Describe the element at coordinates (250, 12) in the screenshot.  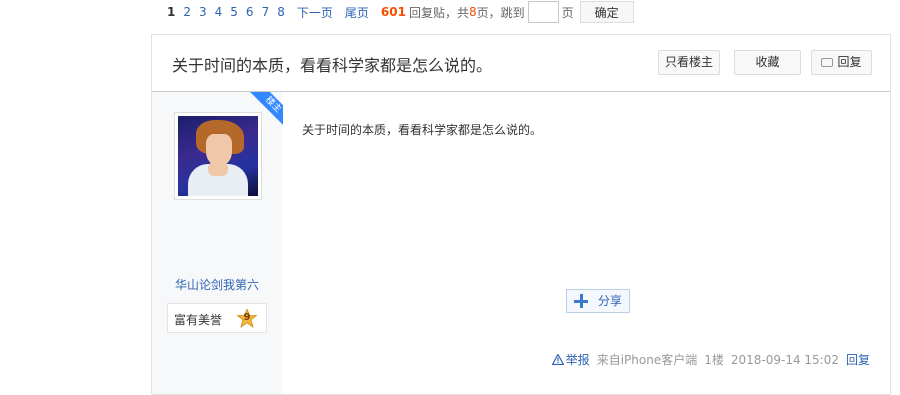
I see `page-6-link: 6` at that location.